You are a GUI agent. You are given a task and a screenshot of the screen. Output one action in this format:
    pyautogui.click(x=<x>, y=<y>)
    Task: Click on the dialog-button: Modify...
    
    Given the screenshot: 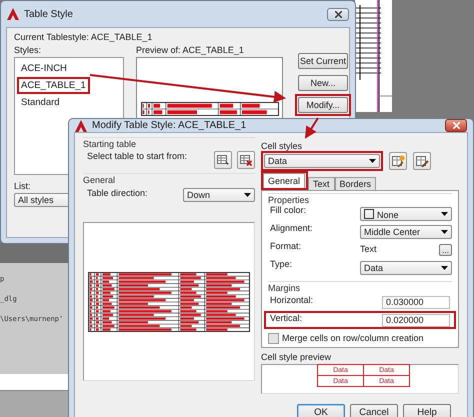 What is the action you would take?
    pyautogui.click(x=323, y=105)
    